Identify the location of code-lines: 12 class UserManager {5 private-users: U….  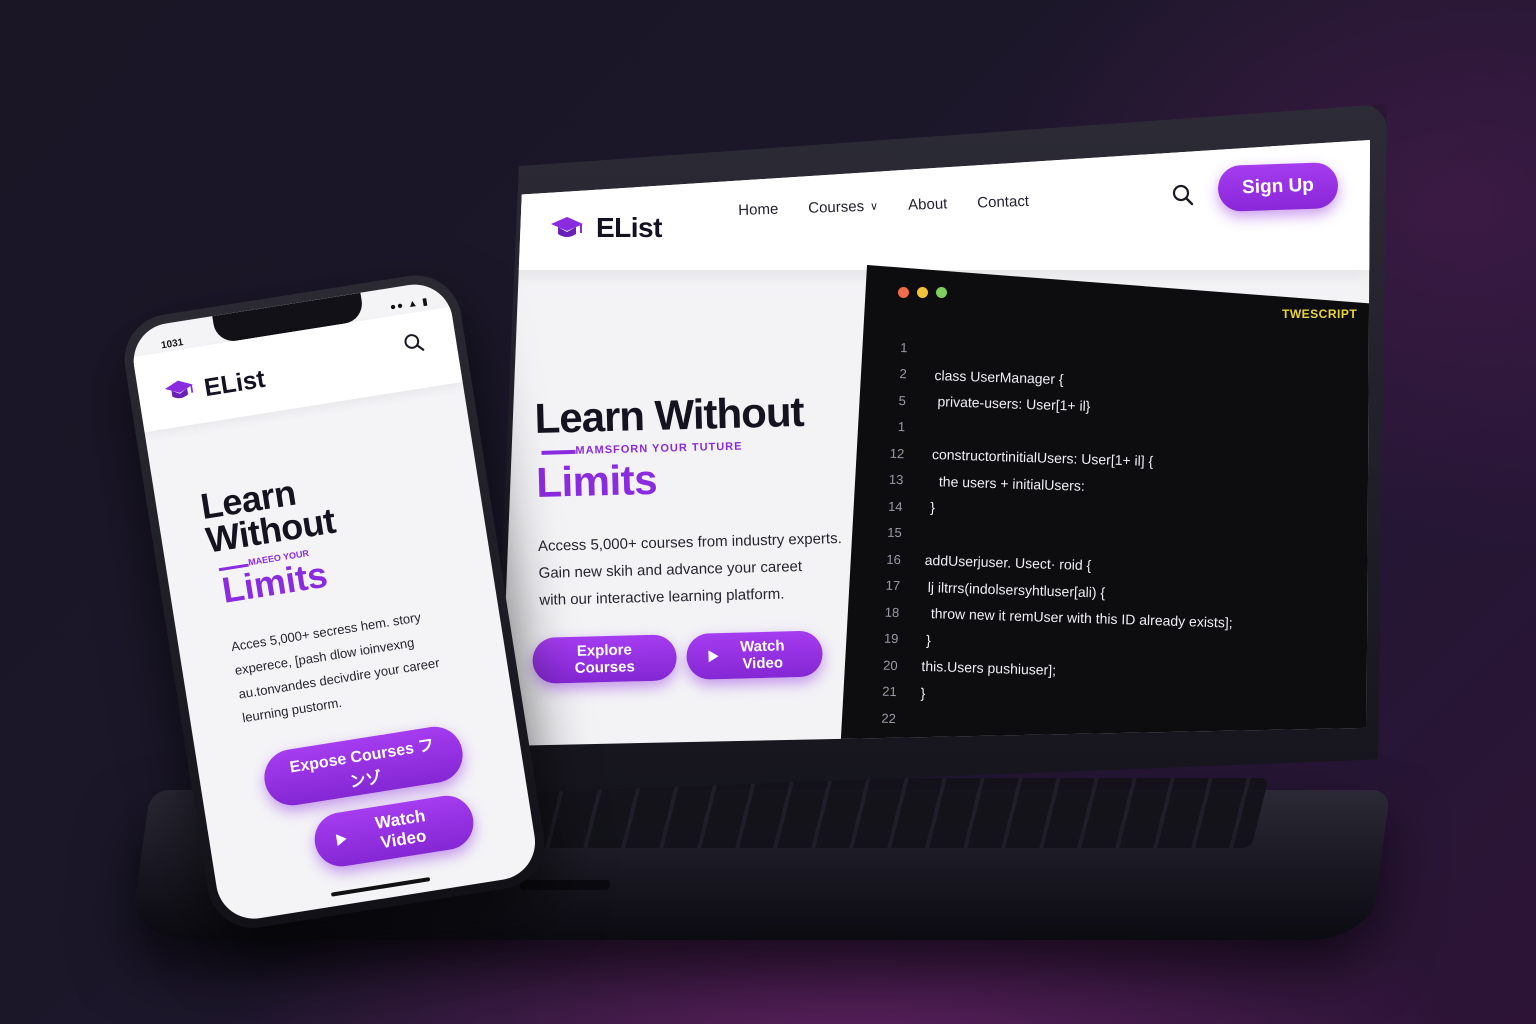
(1048, 539).